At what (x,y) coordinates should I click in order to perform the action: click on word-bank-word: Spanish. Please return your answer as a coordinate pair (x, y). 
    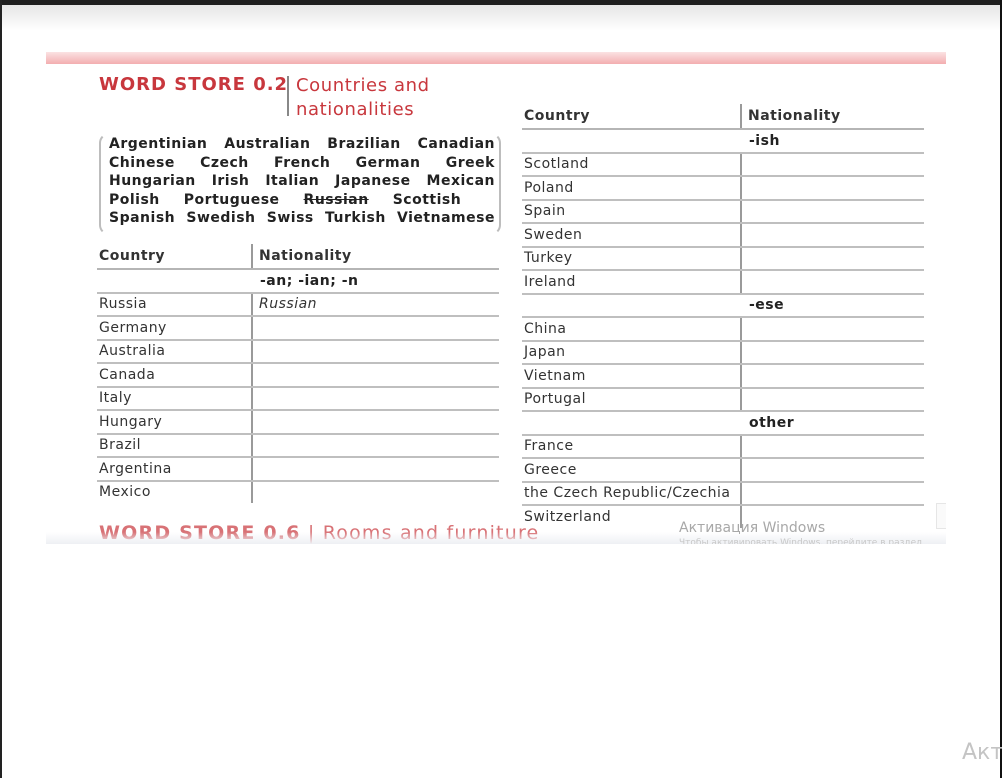
    Looking at the image, I should click on (142, 218).